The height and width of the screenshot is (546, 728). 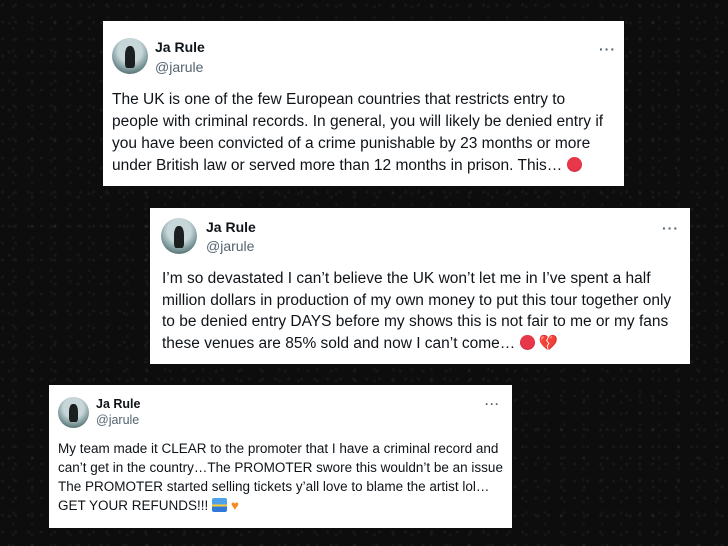 What do you see at coordinates (234, 505) in the screenshot?
I see `orange-heart-icon: ♥` at bounding box center [234, 505].